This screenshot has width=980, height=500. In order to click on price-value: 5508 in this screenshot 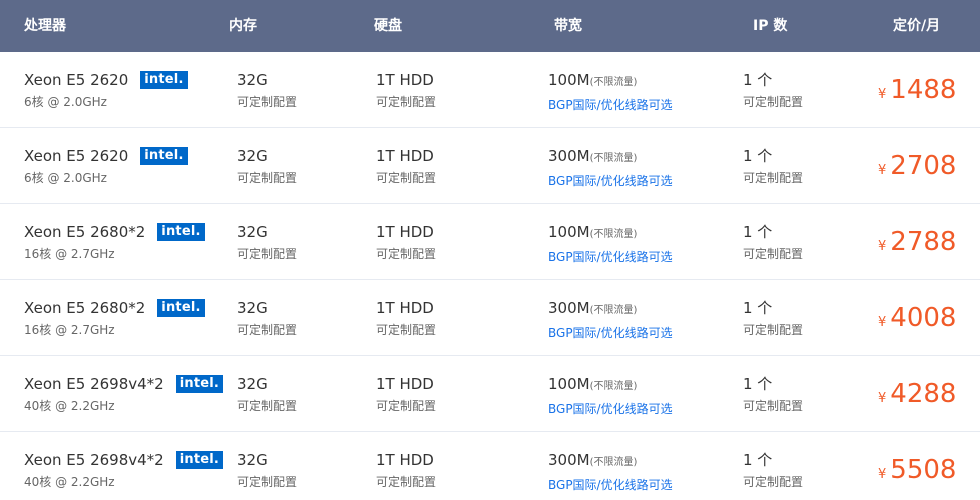, I will do `click(923, 470)`.